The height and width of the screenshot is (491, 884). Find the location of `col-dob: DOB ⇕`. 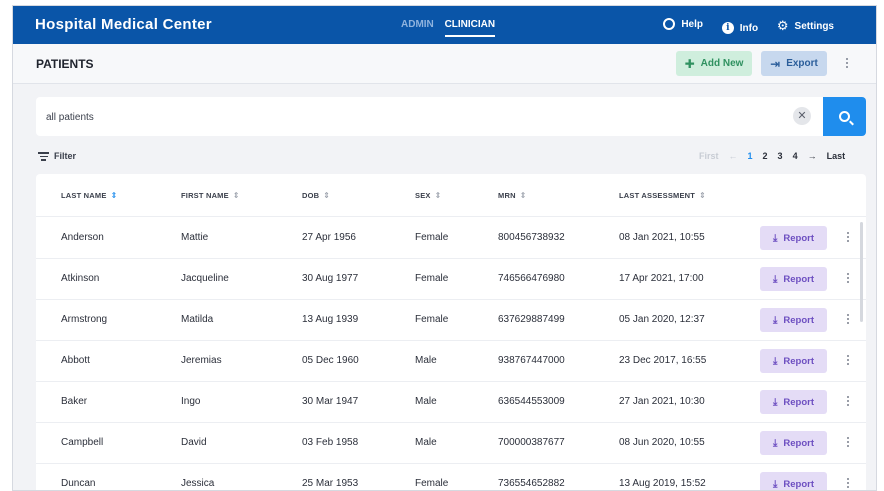

col-dob: DOB ⇕ is located at coordinates (316, 195).